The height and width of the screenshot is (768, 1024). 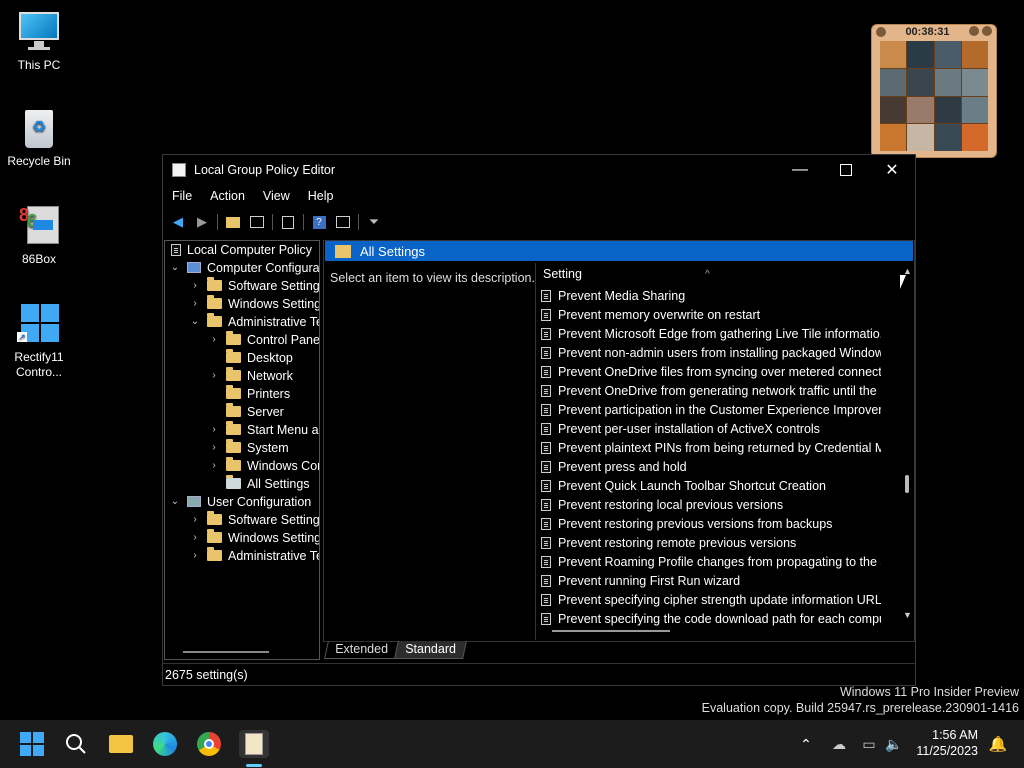 I want to click on list-item: Prevent Media Sharing, so click(x=711, y=296).